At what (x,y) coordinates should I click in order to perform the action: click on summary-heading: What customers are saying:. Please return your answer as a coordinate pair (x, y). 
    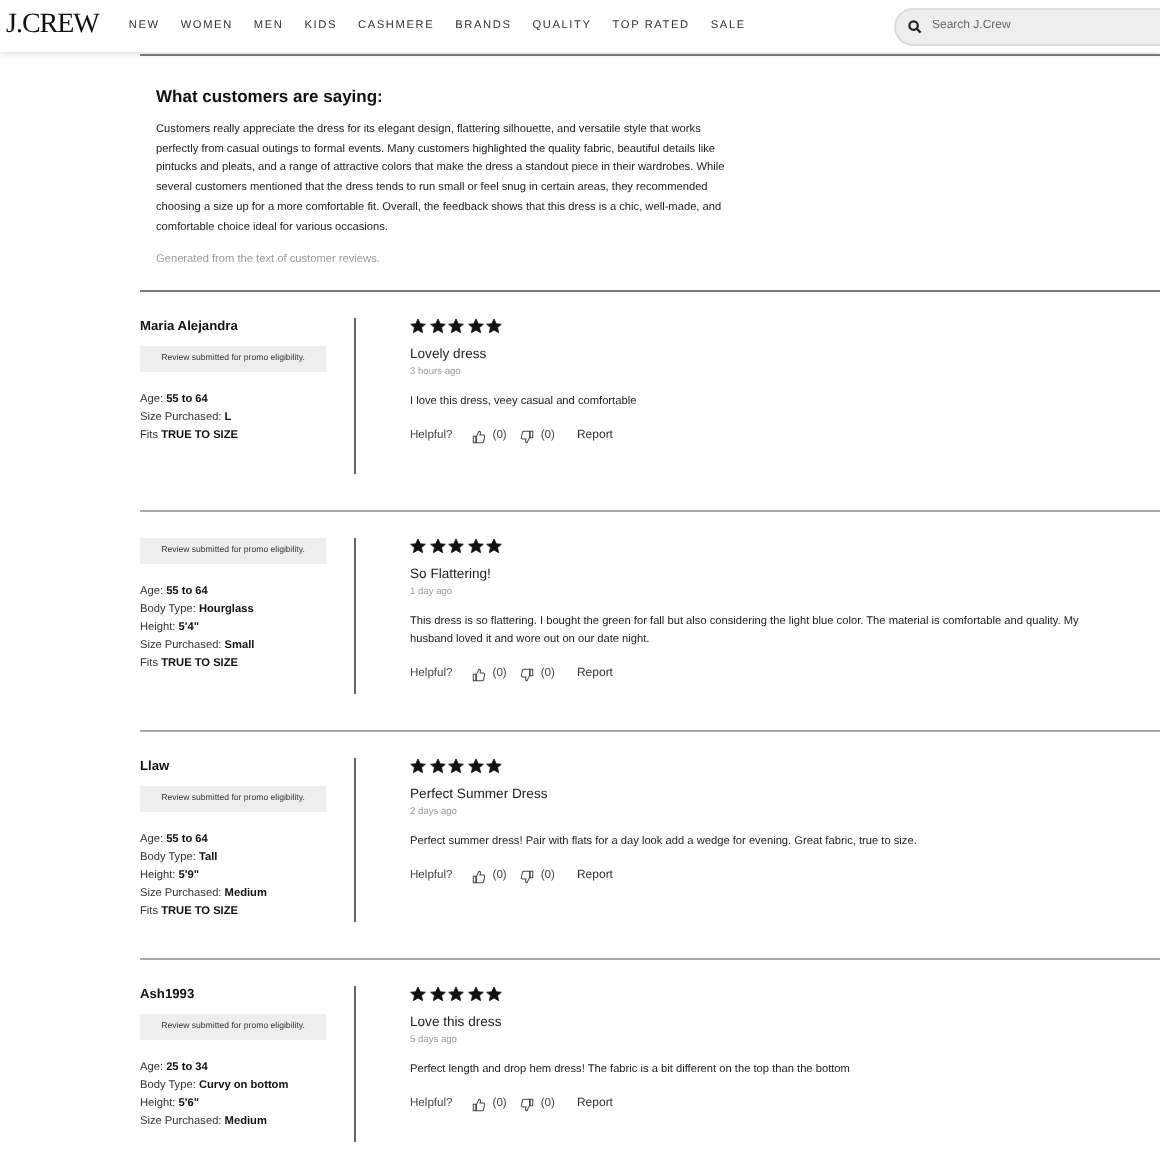
    Looking at the image, I should click on (270, 97).